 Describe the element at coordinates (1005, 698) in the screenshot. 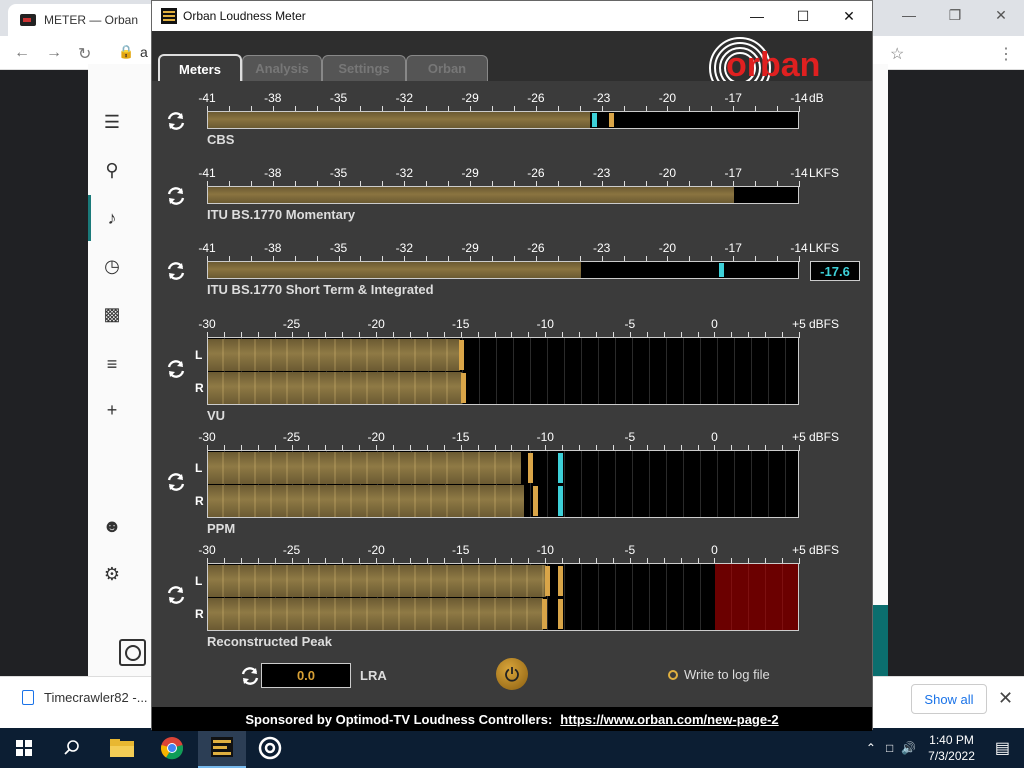

I see `download-bar-close-icon: ✕` at that location.